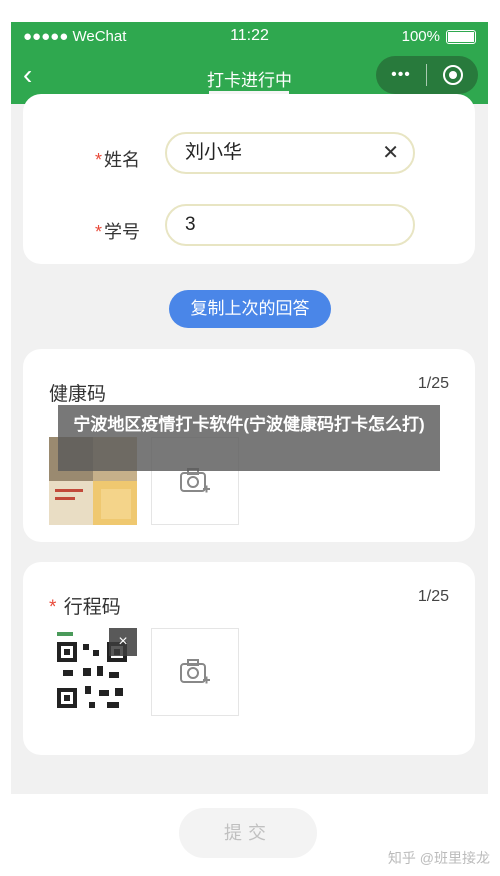 This screenshot has height=876, width=500. I want to click on health-code-count: 1/25, so click(433, 383).